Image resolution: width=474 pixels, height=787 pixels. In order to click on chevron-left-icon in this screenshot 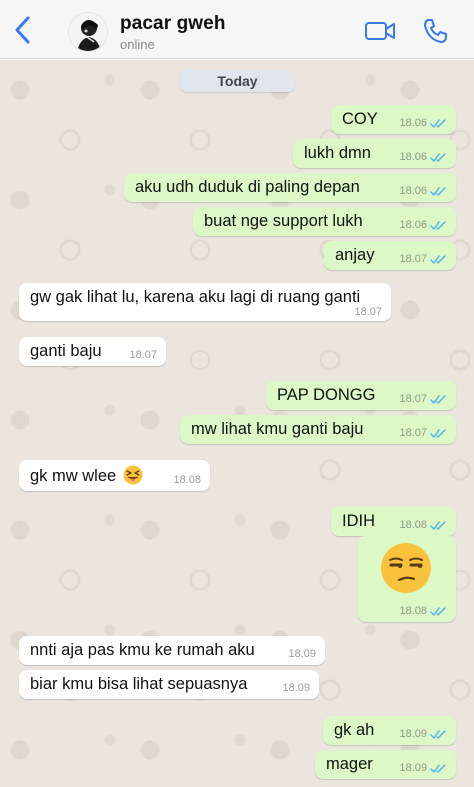, I will do `click(23, 30)`.